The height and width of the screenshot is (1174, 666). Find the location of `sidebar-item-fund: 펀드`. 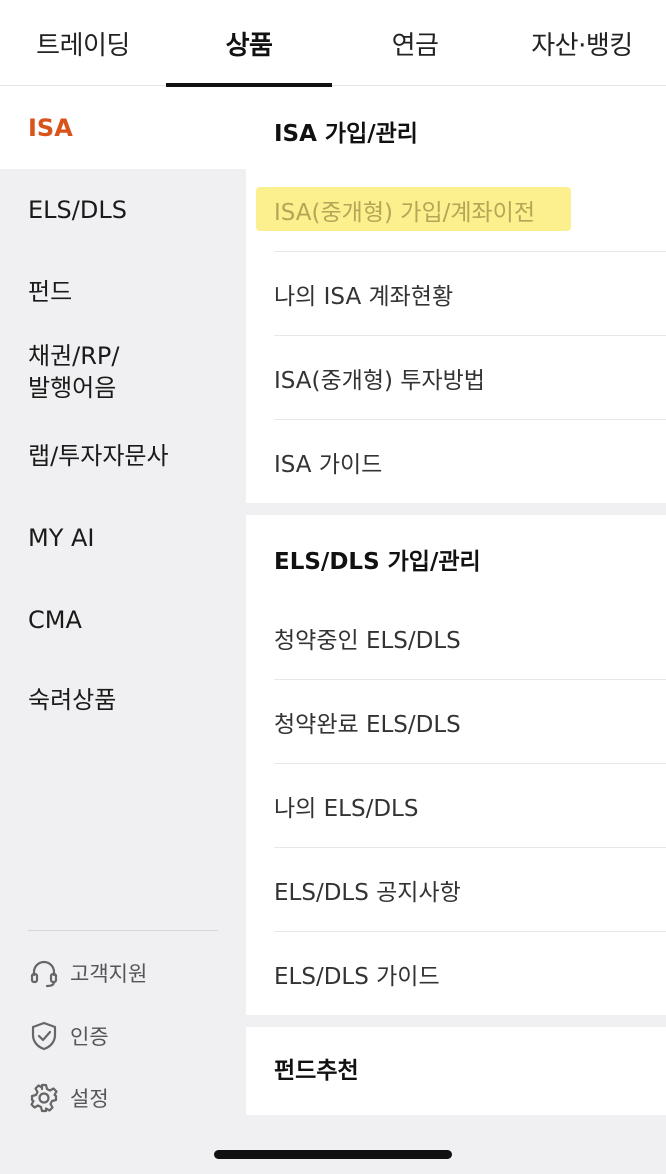

sidebar-item-fund: 펀드 is located at coordinates (123, 292).